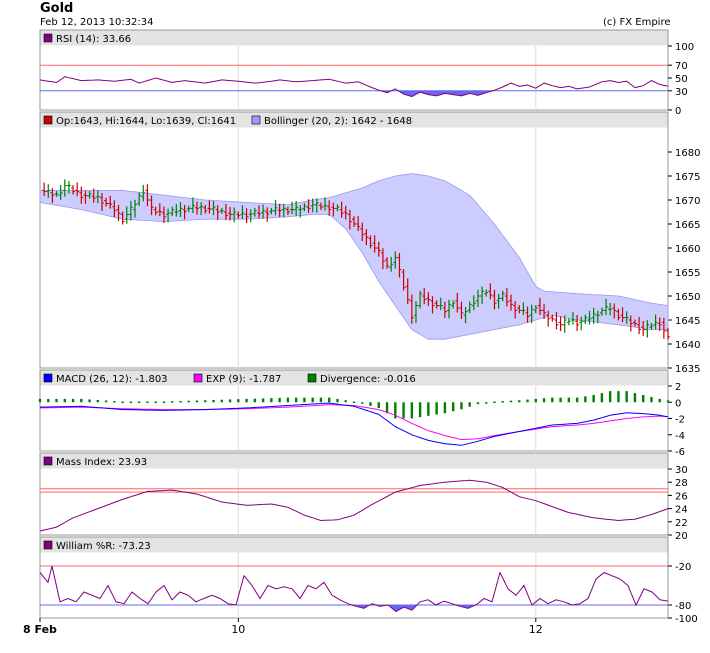  What do you see at coordinates (681, 470) in the screenshot?
I see `y-tick-label: 30` at bounding box center [681, 470].